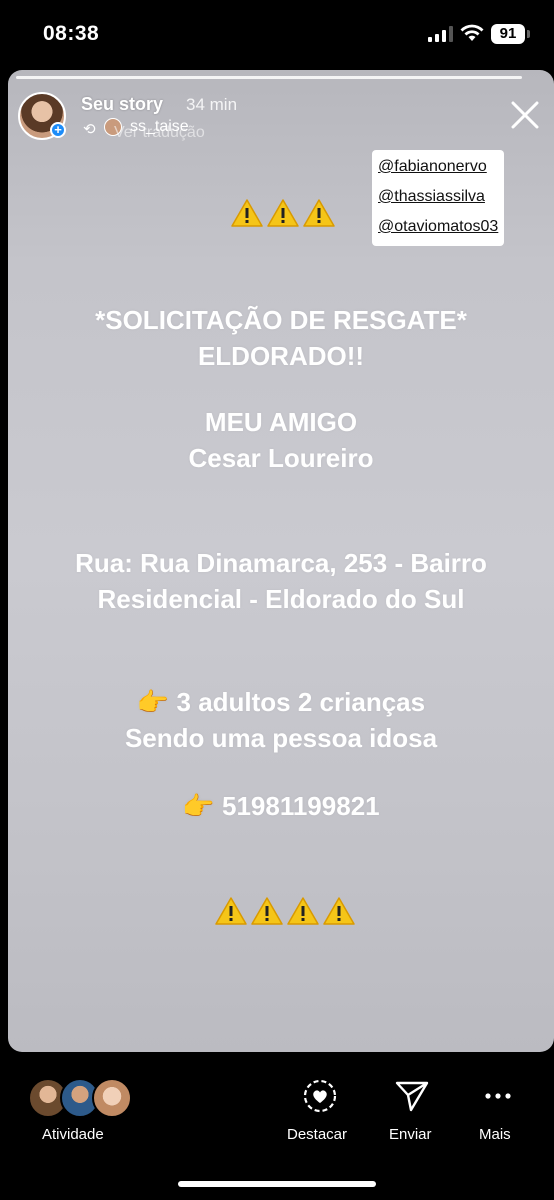 The height and width of the screenshot is (1200, 554). I want to click on close-icon, so click(525, 115).